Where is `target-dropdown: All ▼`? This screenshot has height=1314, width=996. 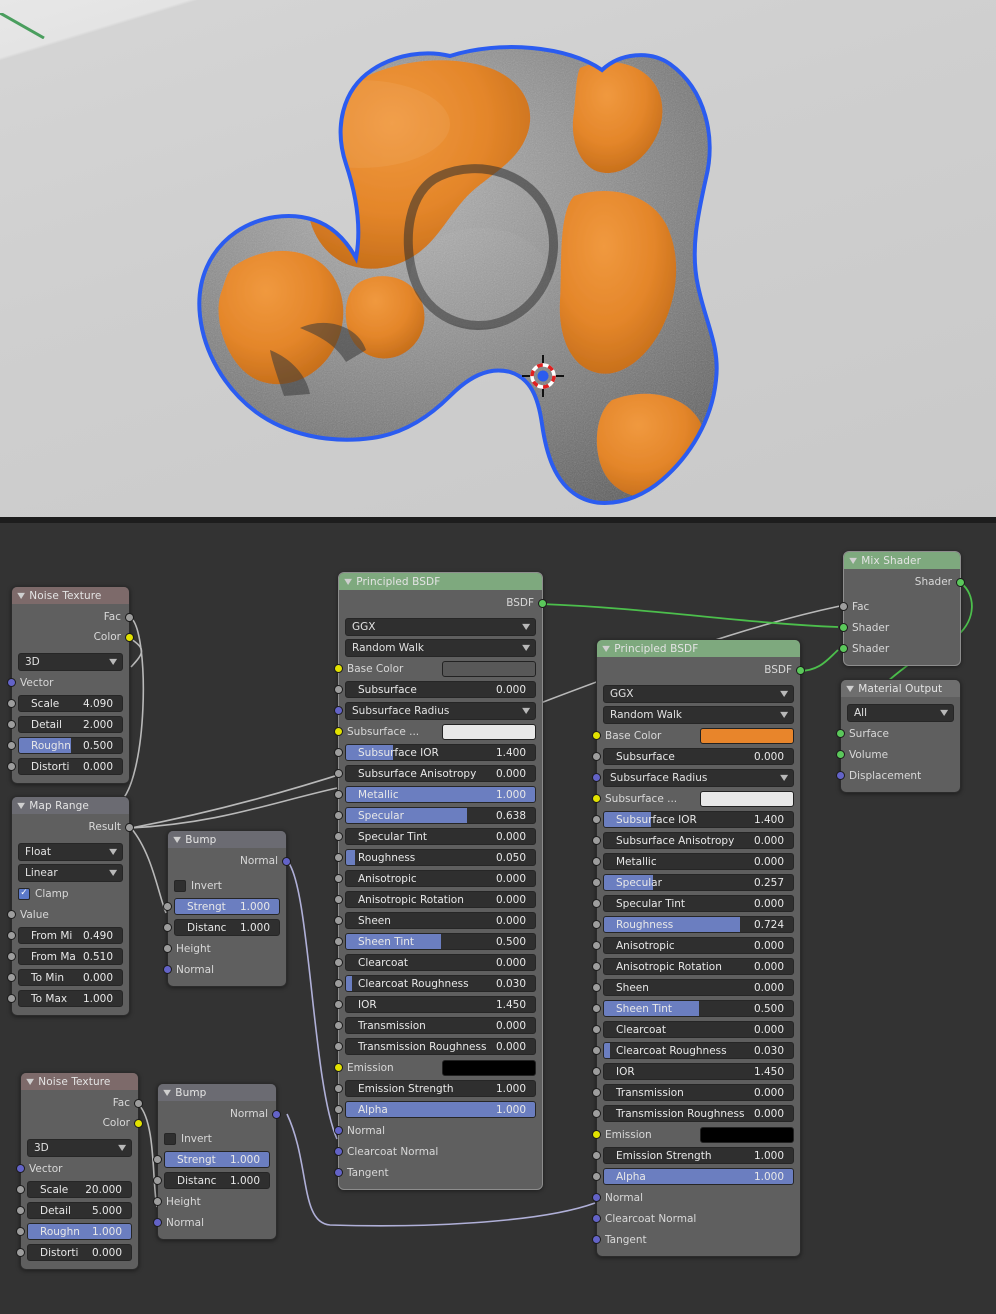 target-dropdown: All ▼ is located at coordinates (900, 712).